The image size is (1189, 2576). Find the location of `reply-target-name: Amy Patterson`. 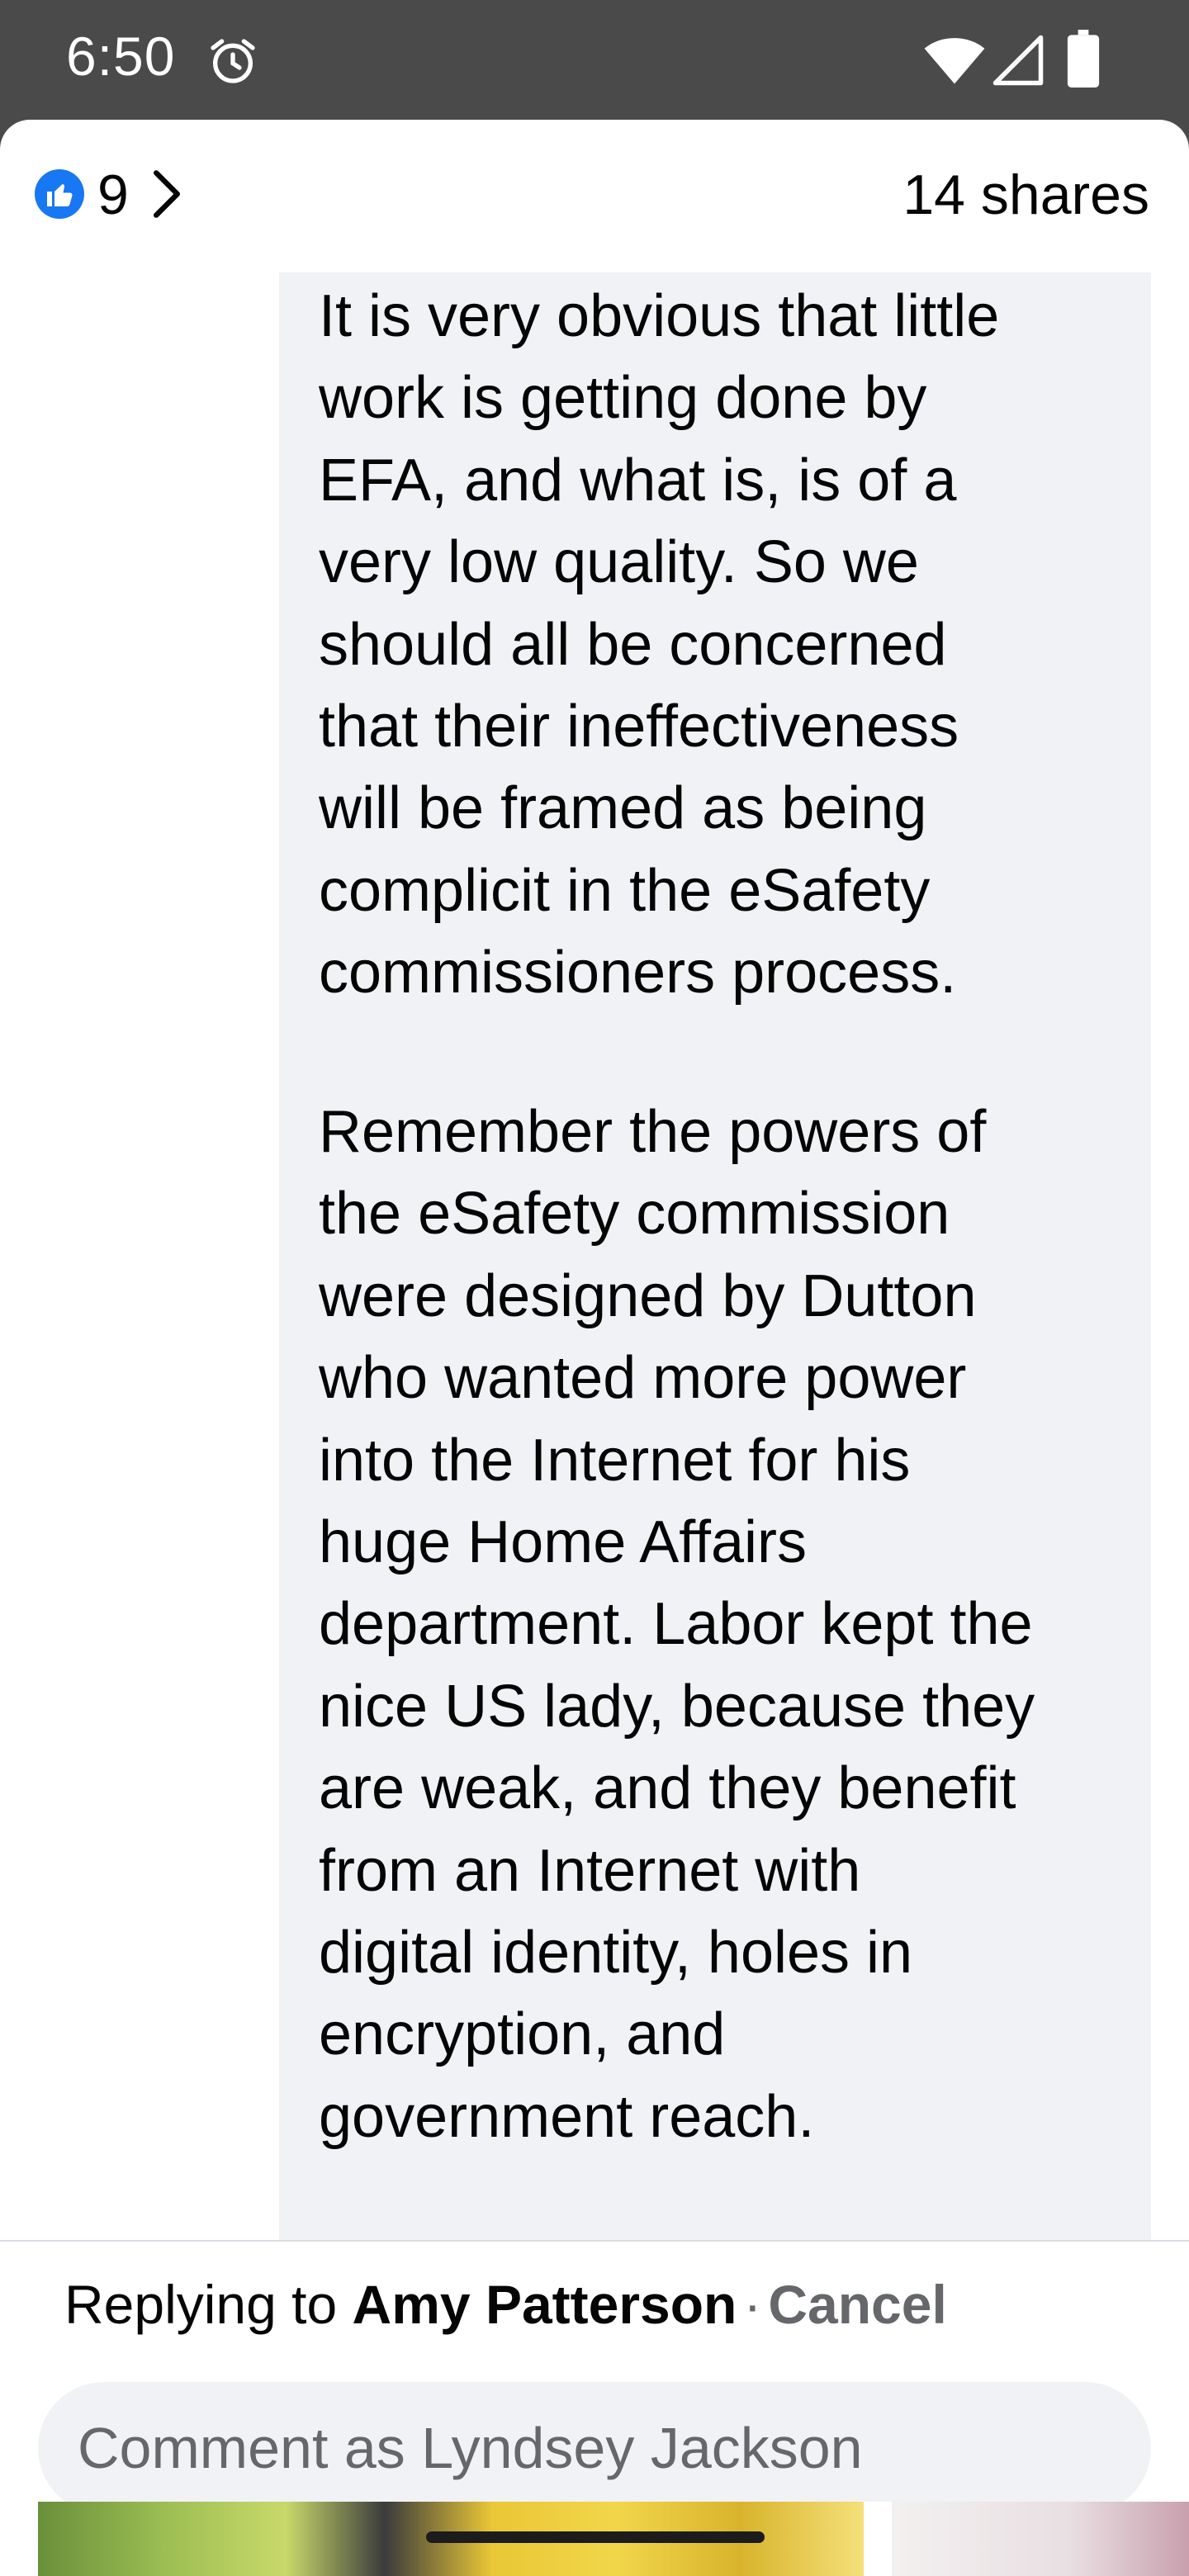

reply-target-name: Amy Patterson is located at coordinates (544, 2304).